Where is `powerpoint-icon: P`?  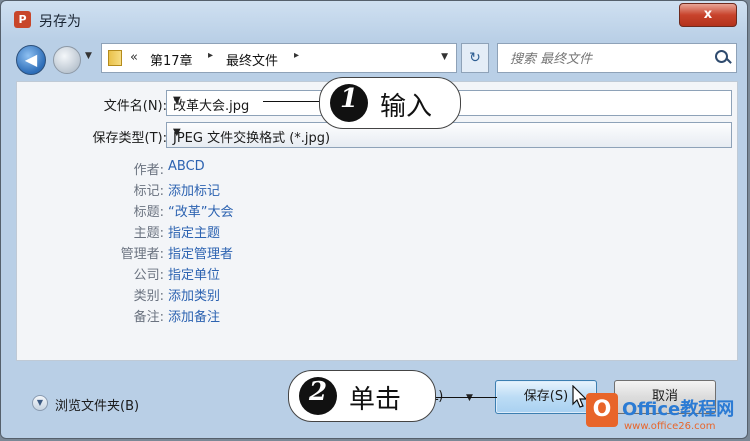
powerpoint-icon: P is located at coordinates (22, 19).